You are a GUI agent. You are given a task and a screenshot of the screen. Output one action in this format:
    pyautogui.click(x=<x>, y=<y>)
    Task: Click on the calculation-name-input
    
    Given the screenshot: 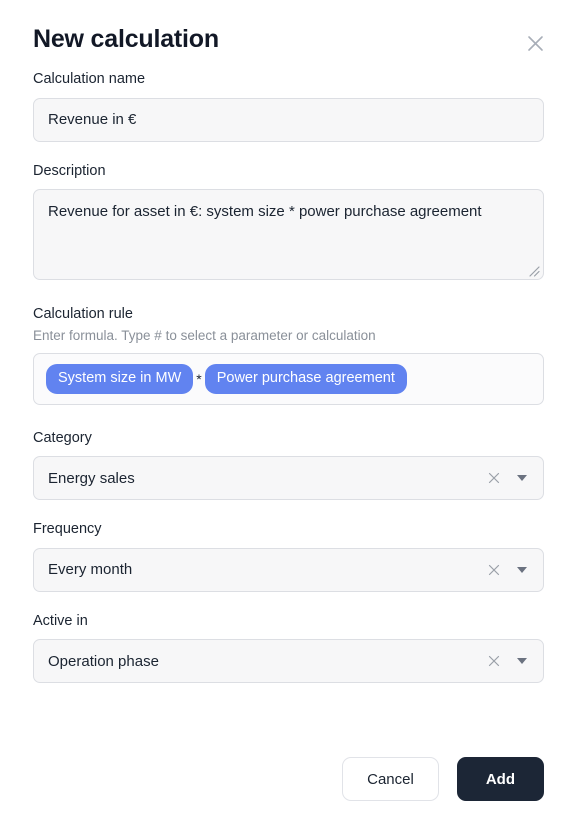 What is the action you would take?
    pyautogui.click(x=288, y=119)
    